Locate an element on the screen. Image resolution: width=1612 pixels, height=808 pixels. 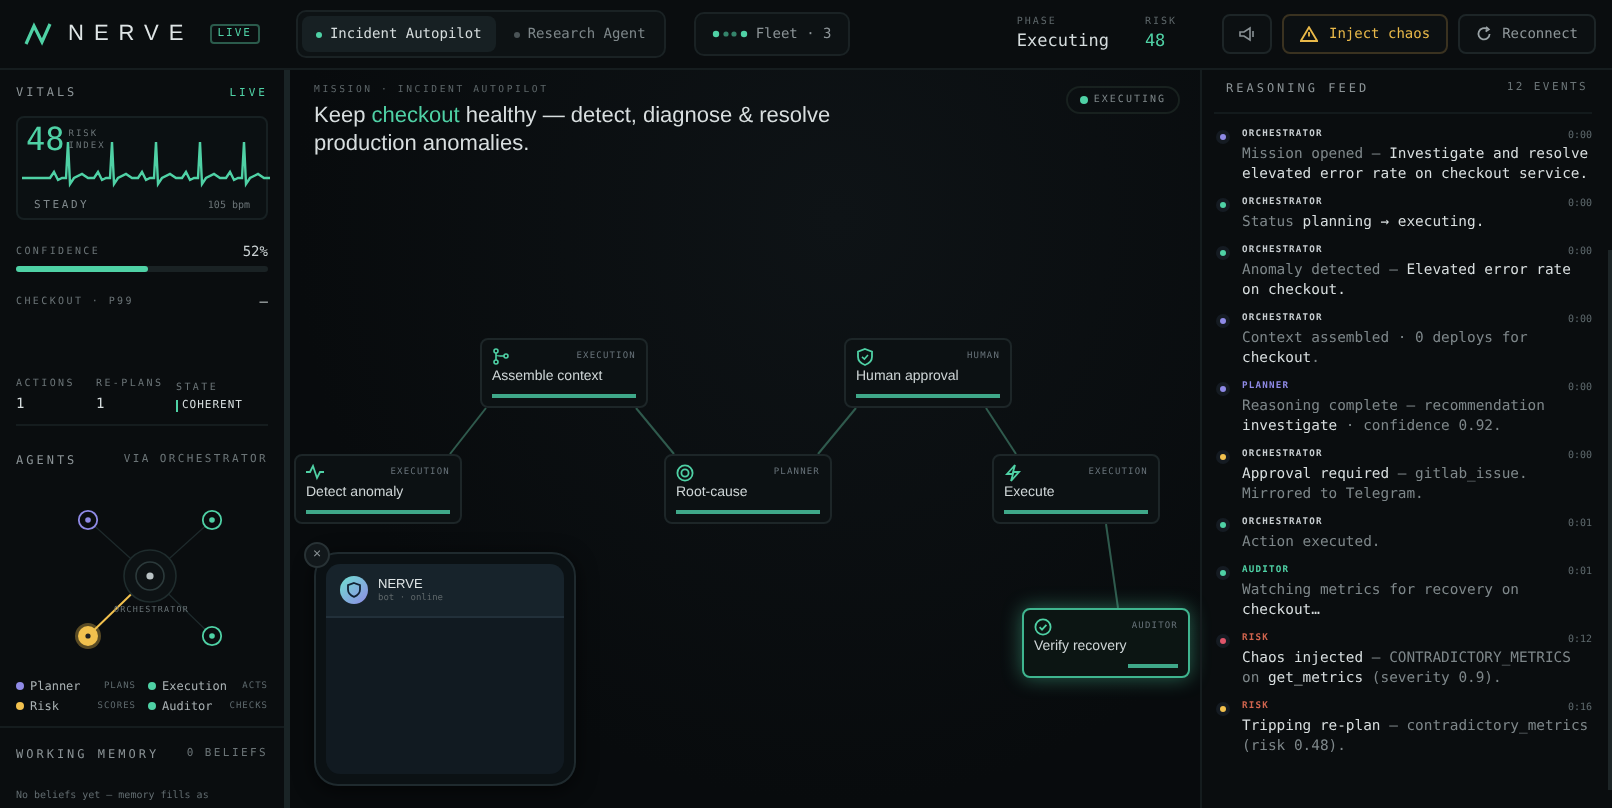
check-circle-icon is located at coordinates (1043, 627).